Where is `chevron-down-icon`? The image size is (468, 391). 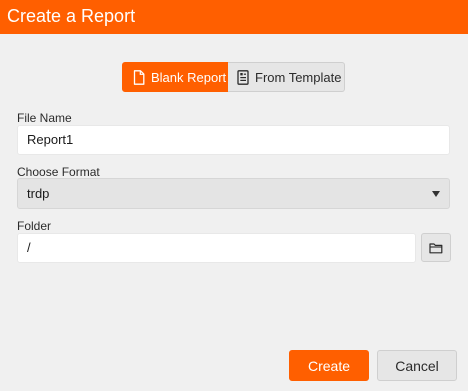
chevron-down-icon is located at coordinates (436, 194).